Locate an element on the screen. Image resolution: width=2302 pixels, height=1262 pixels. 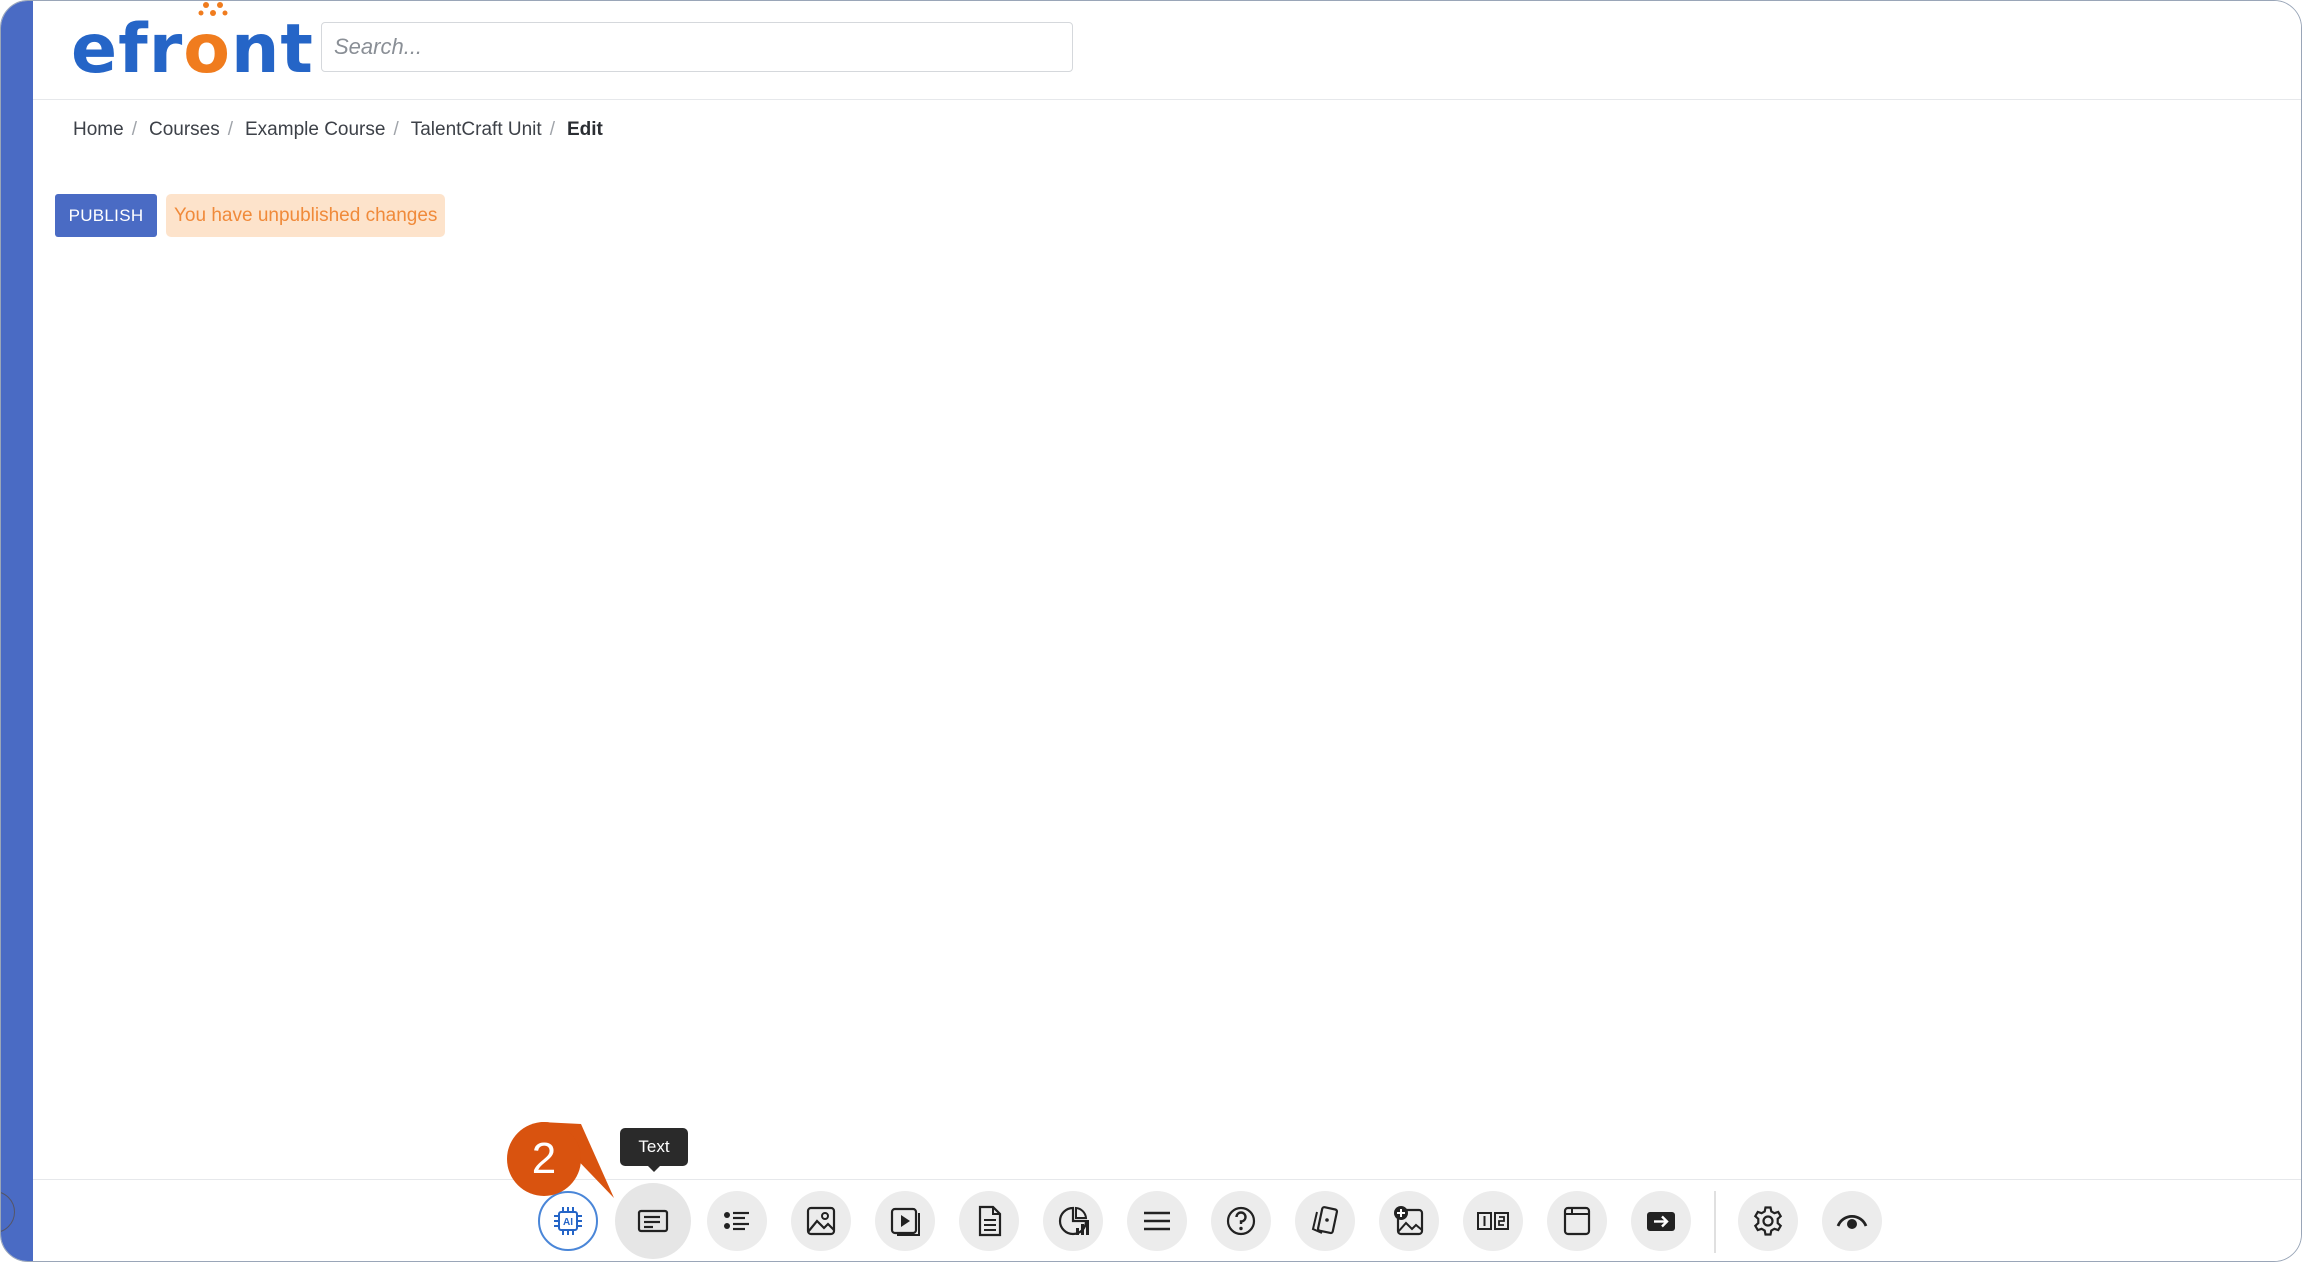
columns-block-button is located at coordinates (1493, 1221).